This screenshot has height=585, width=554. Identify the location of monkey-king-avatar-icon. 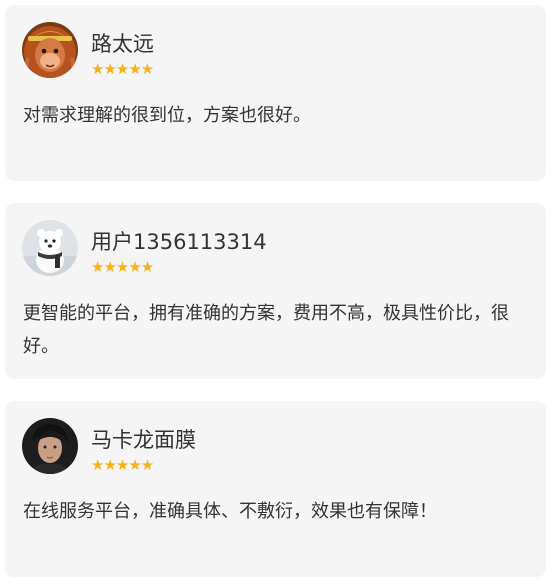
(50, 50).